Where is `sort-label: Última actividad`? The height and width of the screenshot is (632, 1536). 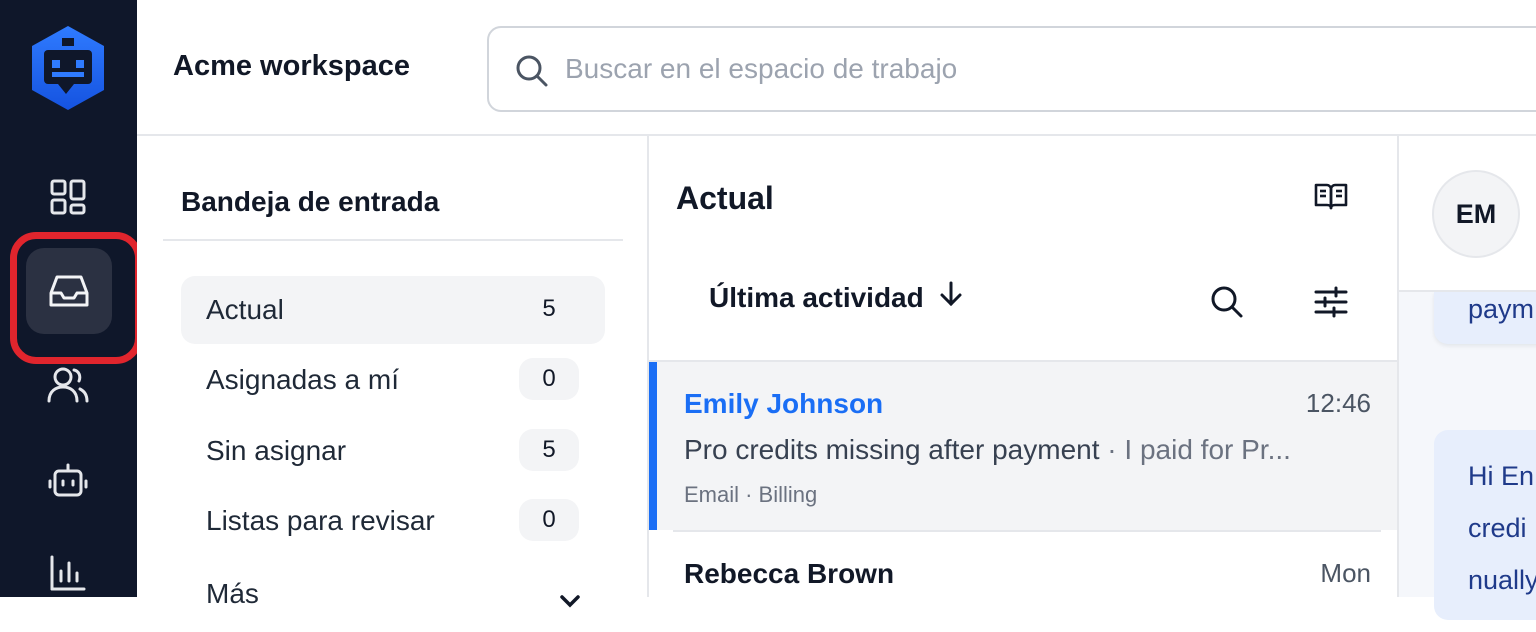
sort-label: Última actividad is located at coordinates (816, 297).